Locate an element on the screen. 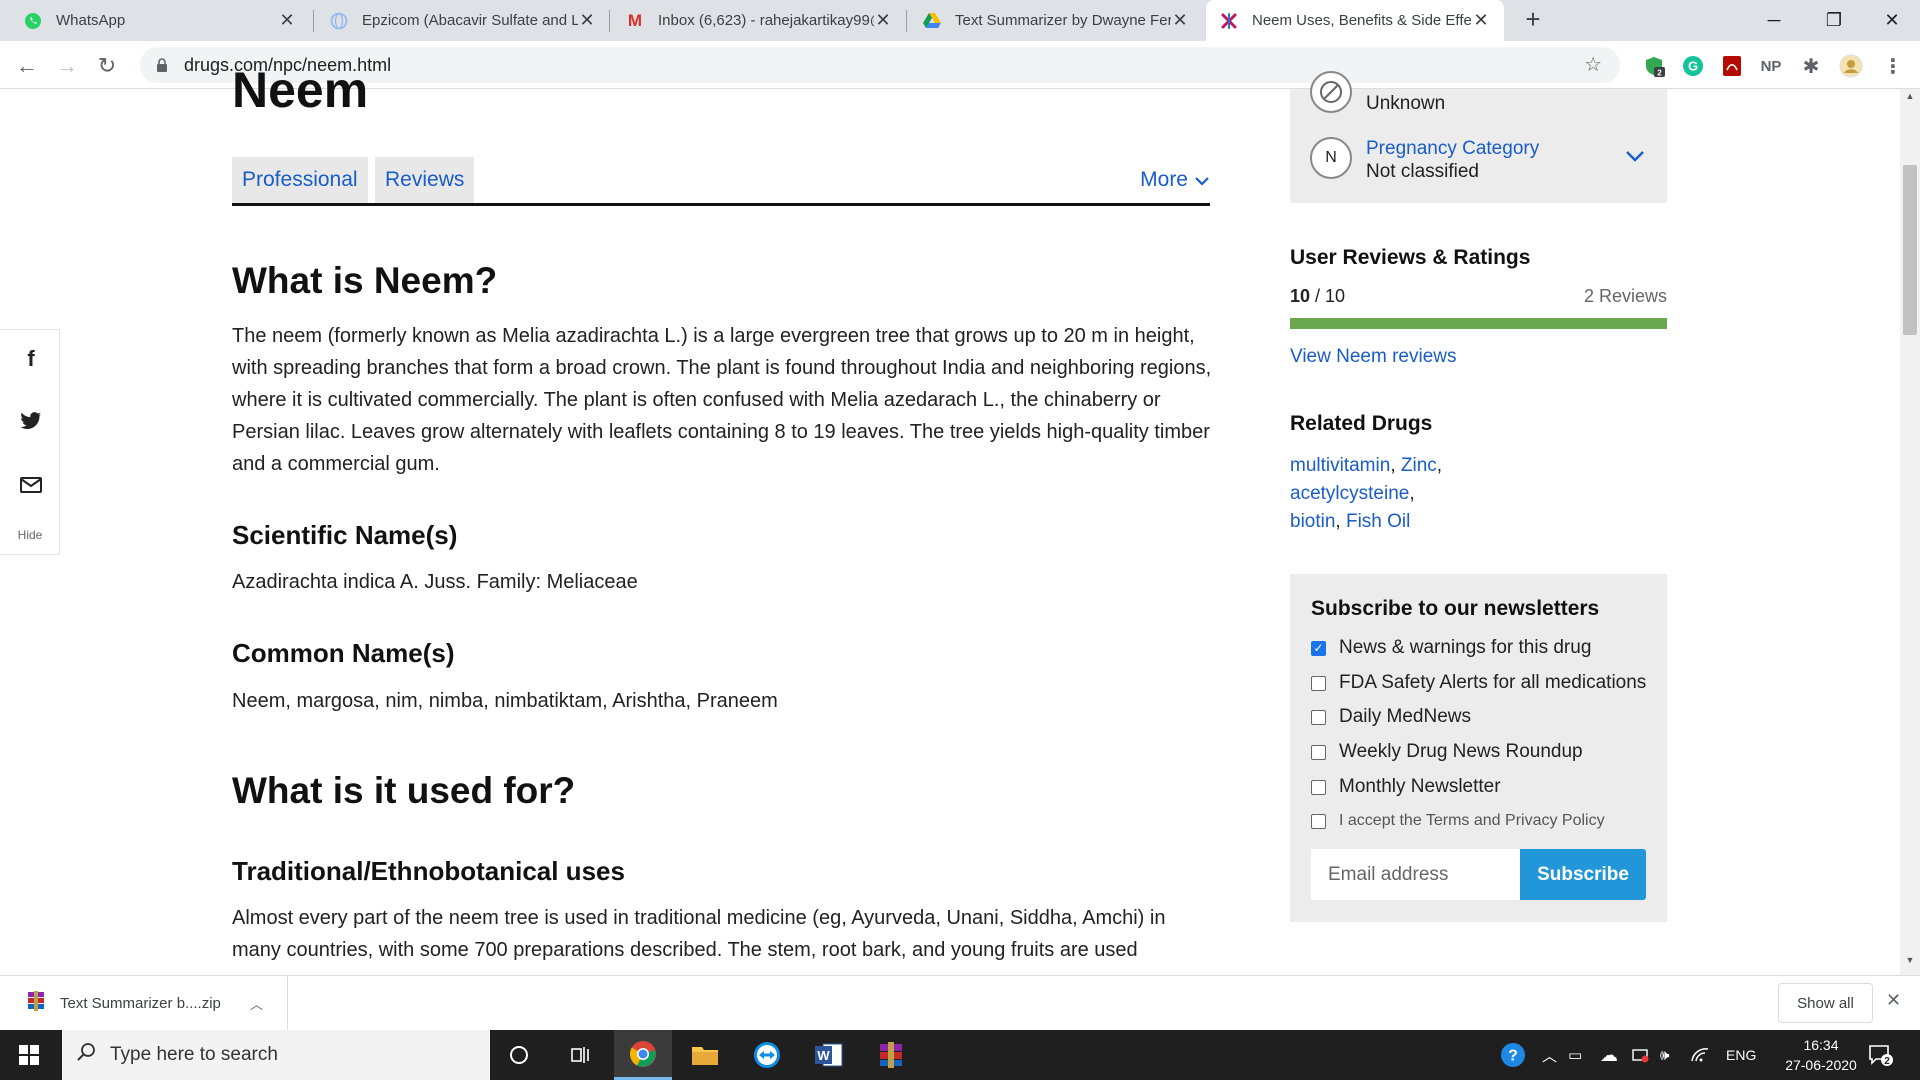  download-item: Text Summarizer b....zip ︿ is located at coordinates (144, 1003).